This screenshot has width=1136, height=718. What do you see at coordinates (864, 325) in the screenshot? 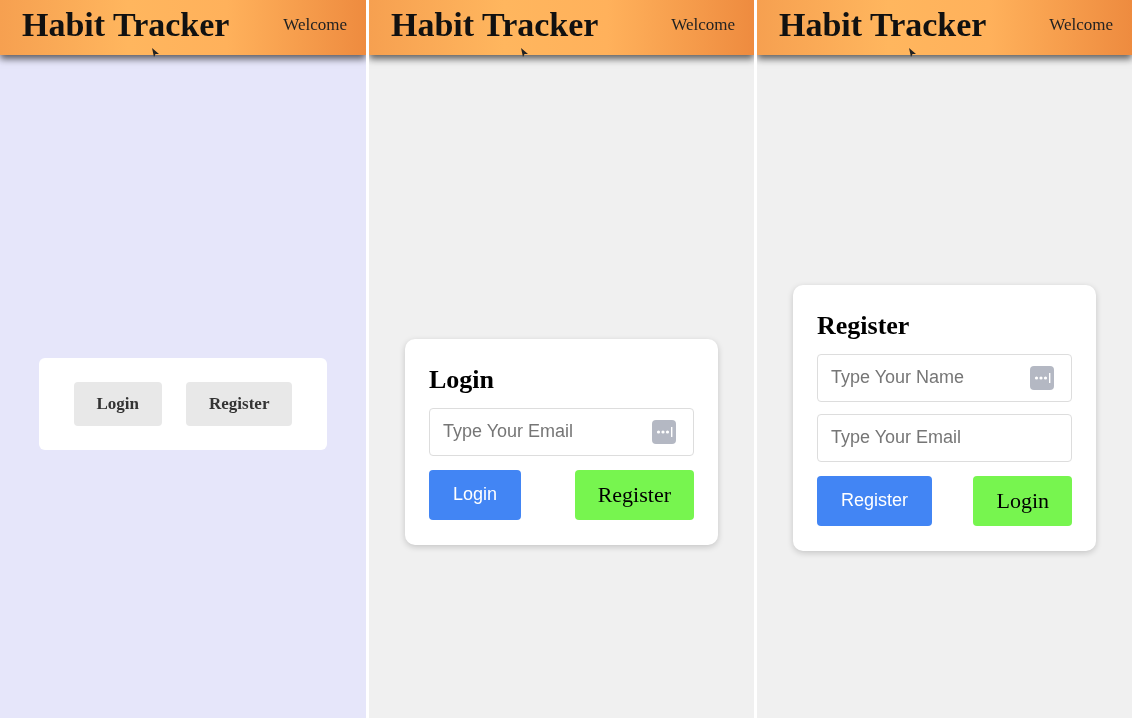
I see `form-title: Register` at bounding box center [864, 325].